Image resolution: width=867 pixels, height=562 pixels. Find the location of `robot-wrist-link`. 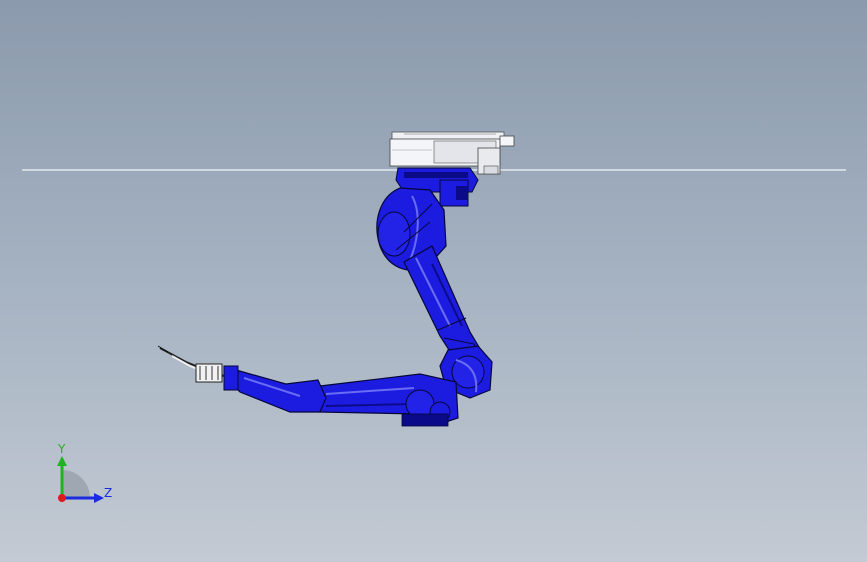

robot-wrist-link is located at coordinates (275, 389).